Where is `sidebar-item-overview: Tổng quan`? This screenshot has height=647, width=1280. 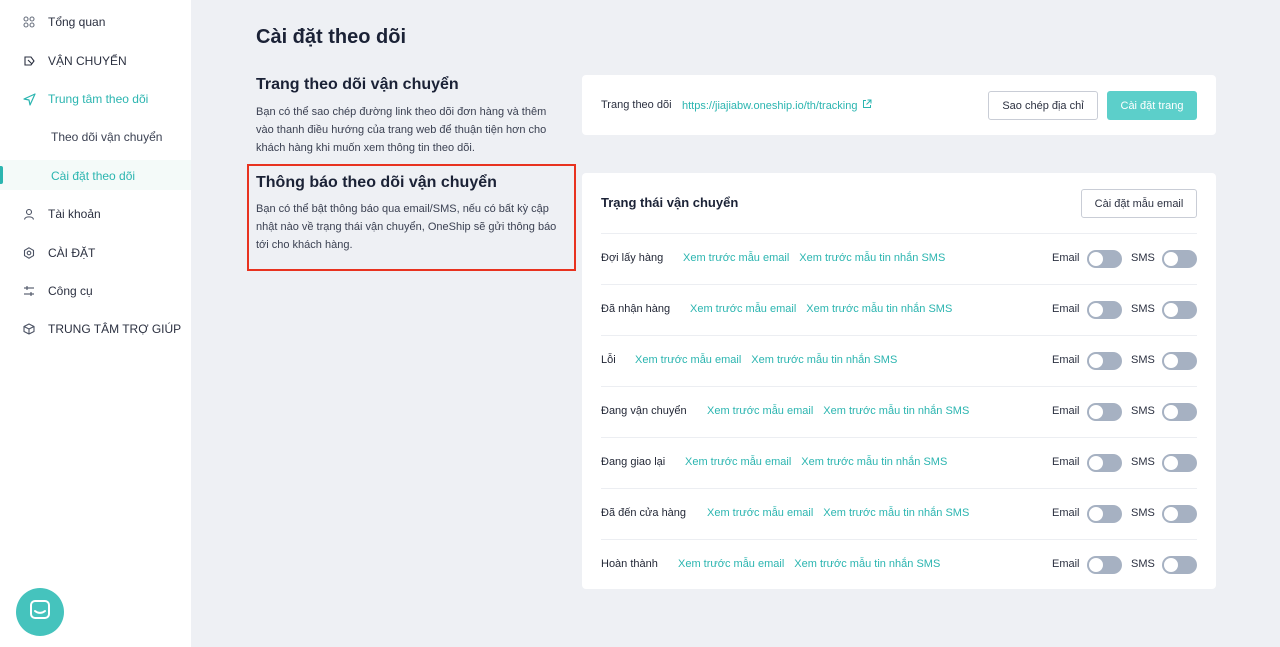
sidebar-item-overview: Tổng quan is located at coordinates (95, 22).